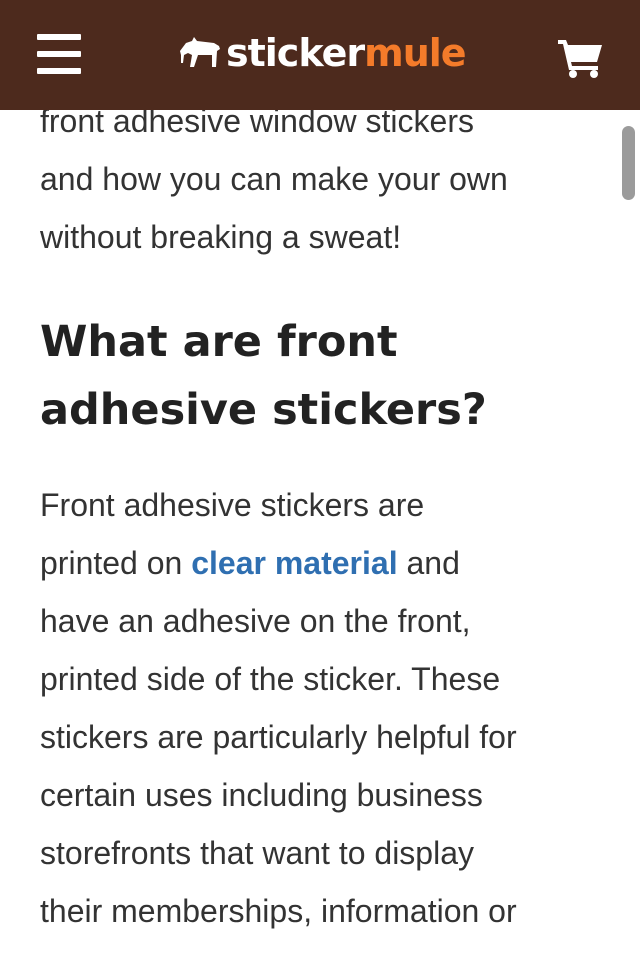 The height and width of the screenshot is (959, 640). What do you see at coordinates (295, 53) in the screenshot?
I see `logo-text-sticker: sticker` at bounding box center [295, 53].